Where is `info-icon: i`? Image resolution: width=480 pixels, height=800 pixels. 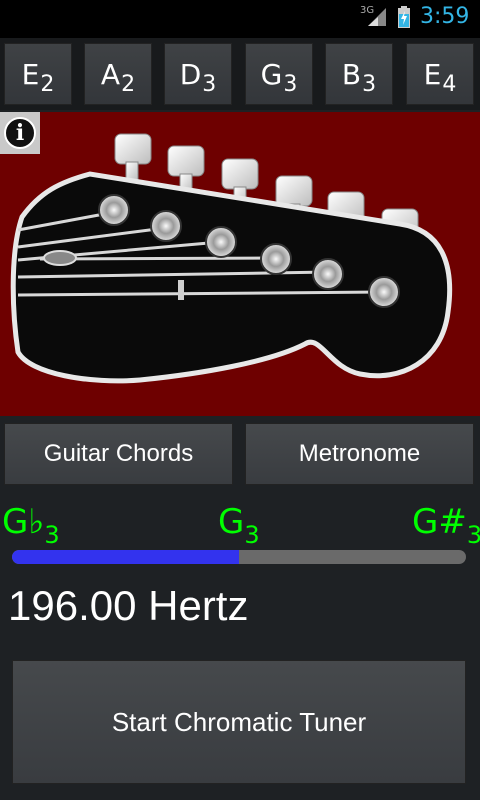
info-icon: i is located at coordinates (20, 133).